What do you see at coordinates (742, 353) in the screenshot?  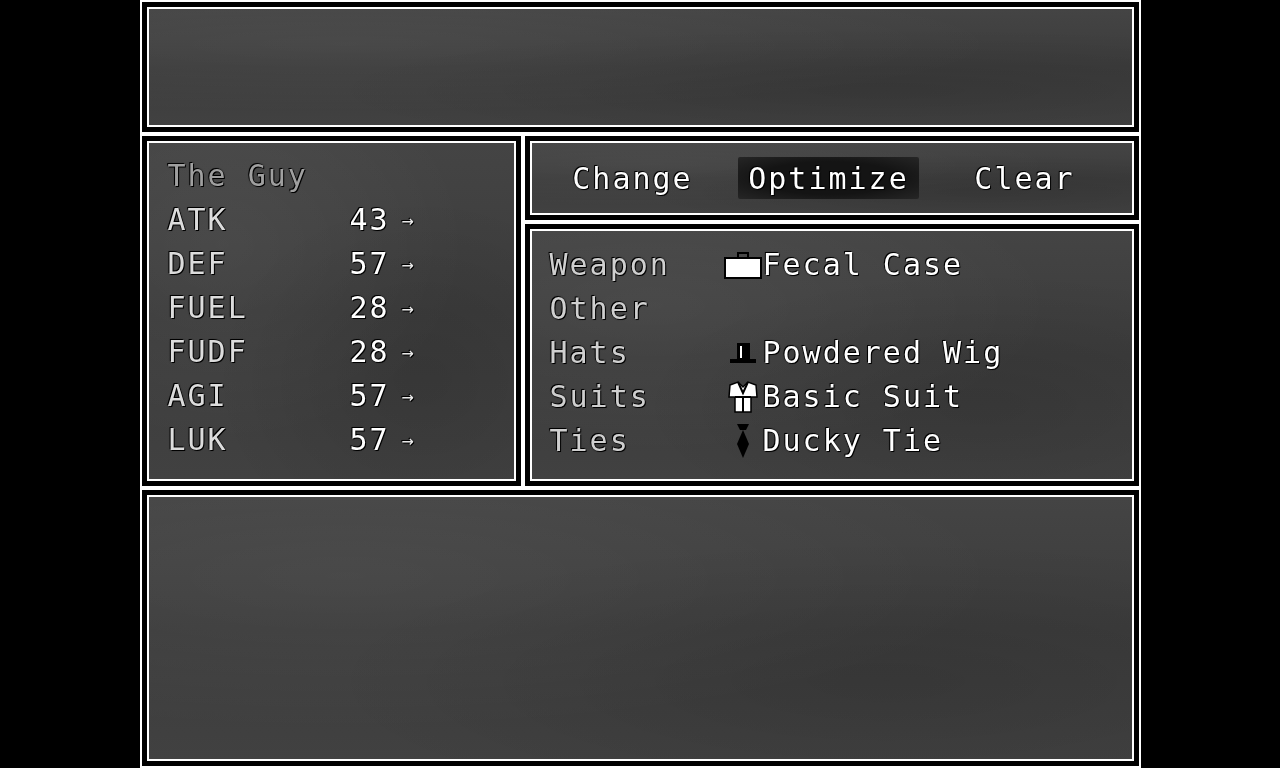 I see `top-hat-icon` at bounding box center [742, 353].